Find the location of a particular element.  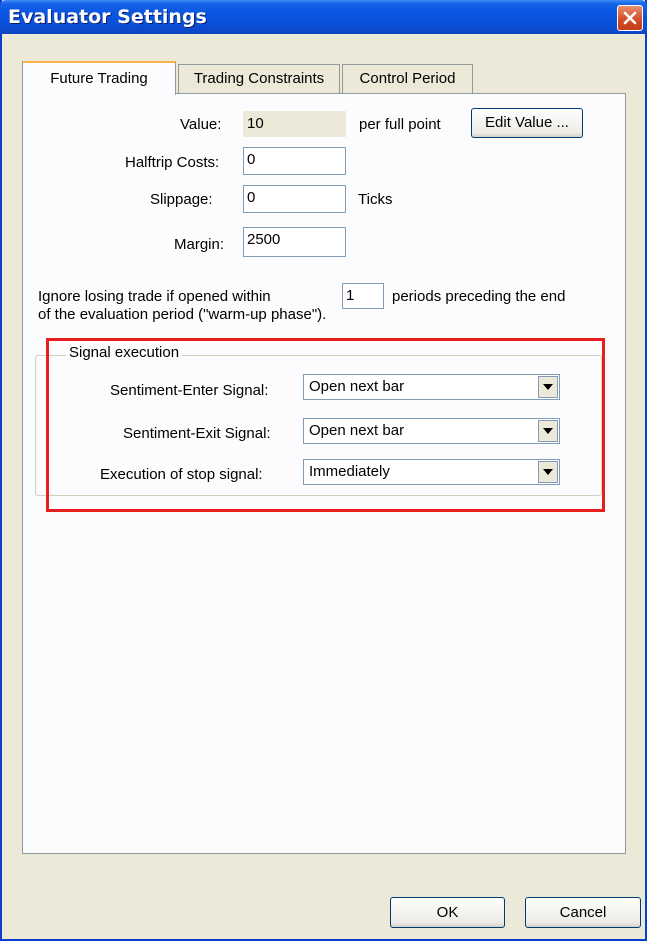

sentiment-enter-select: Open next bar is located at coordinates (431, 387).